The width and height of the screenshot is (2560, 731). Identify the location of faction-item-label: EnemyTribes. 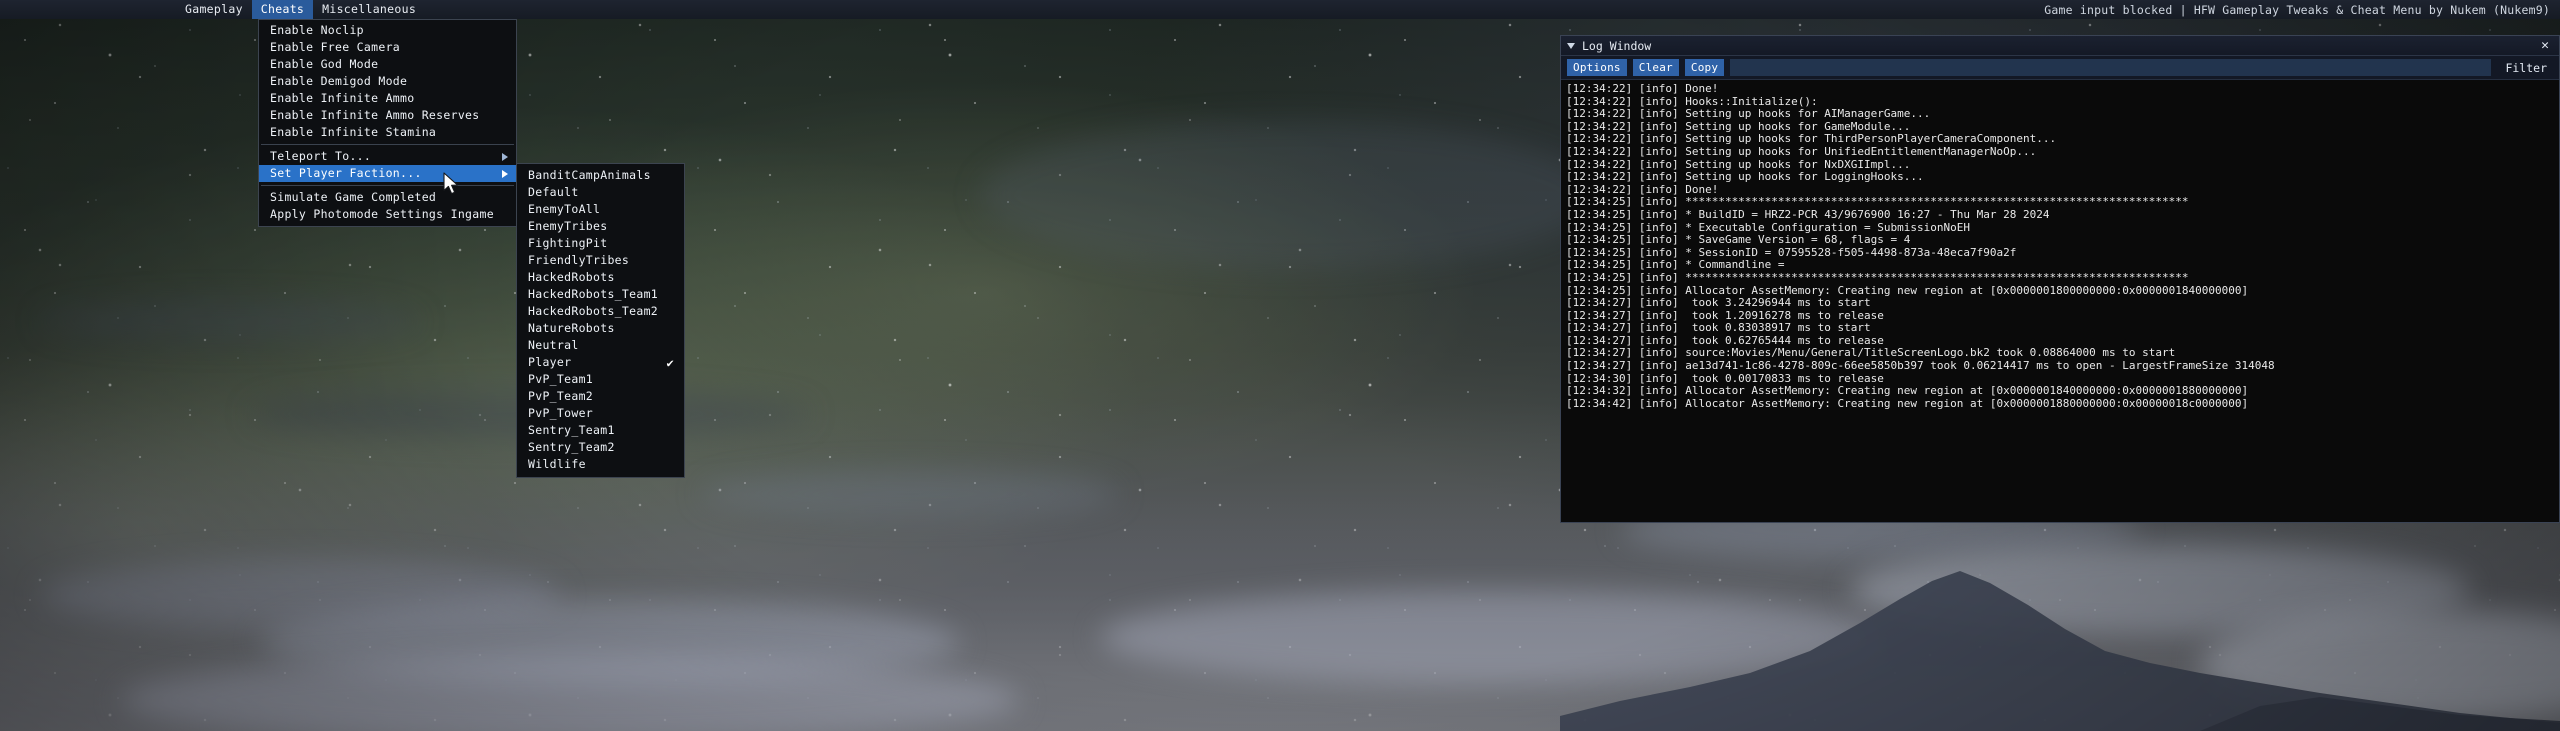
(568, 226).